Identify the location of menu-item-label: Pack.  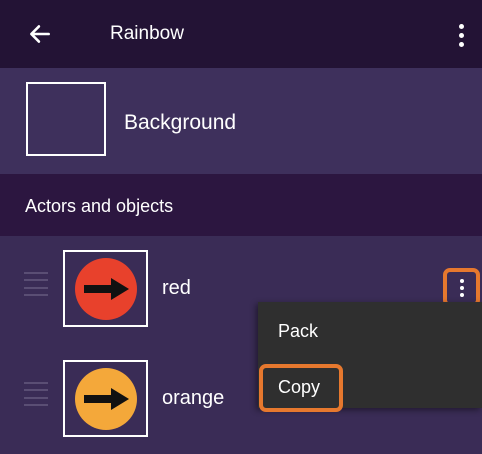
(298, 331).